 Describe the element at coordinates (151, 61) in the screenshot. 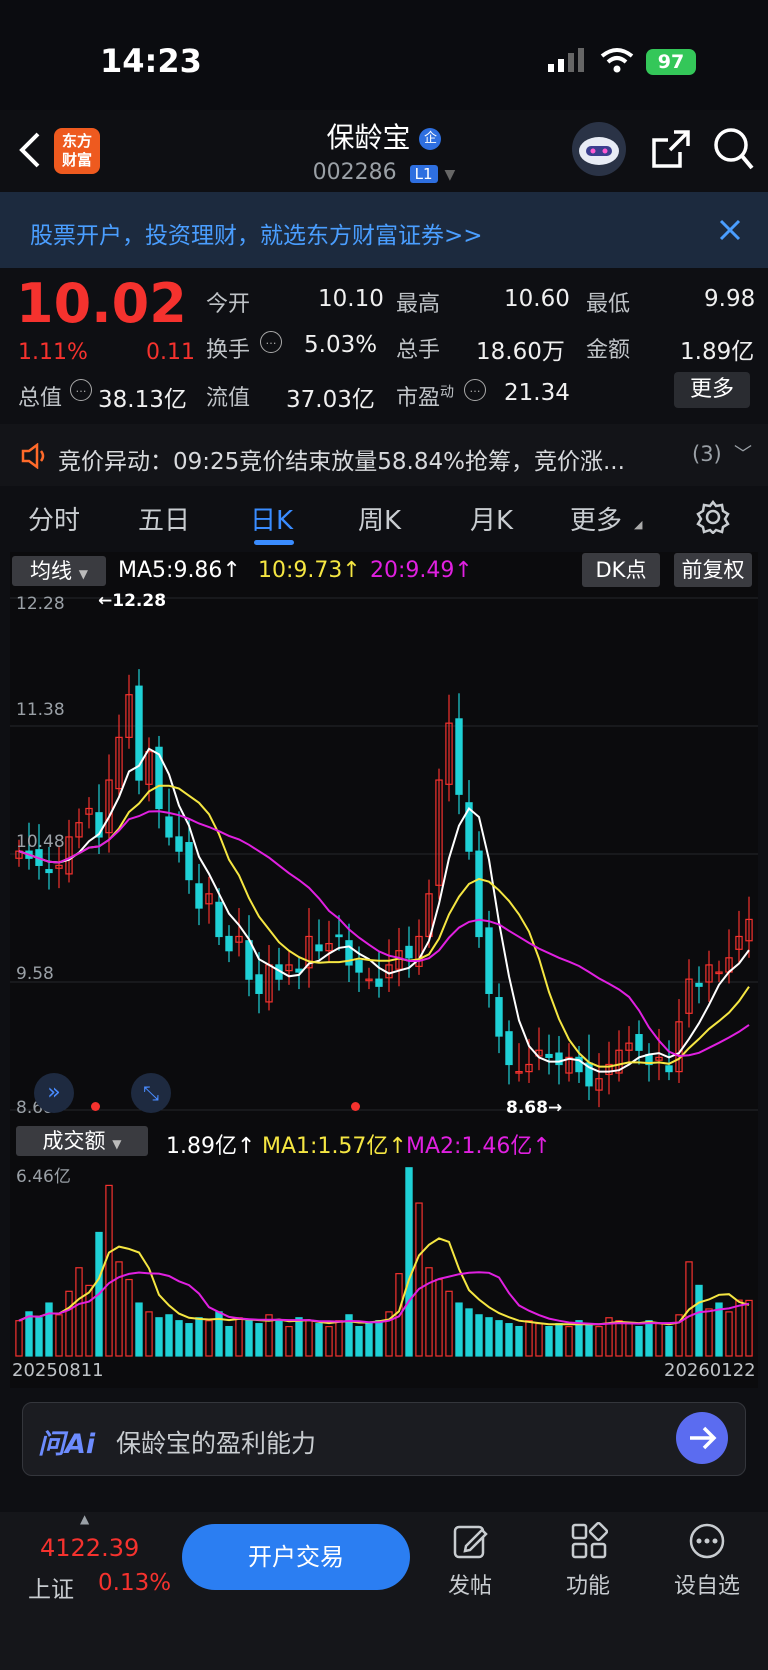

I see `status-time: 14:23` at that location.